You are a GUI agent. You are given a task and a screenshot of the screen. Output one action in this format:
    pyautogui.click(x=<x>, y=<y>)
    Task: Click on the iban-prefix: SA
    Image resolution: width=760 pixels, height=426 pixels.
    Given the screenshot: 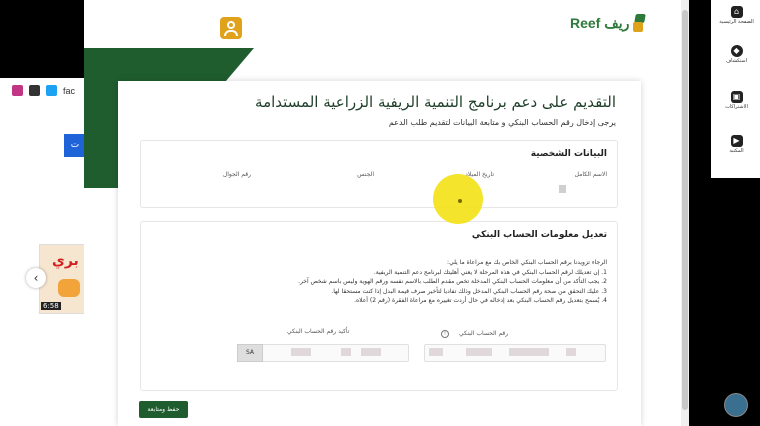 What is the action you would take?
    pyautogui.click(x=250, y=353)
    